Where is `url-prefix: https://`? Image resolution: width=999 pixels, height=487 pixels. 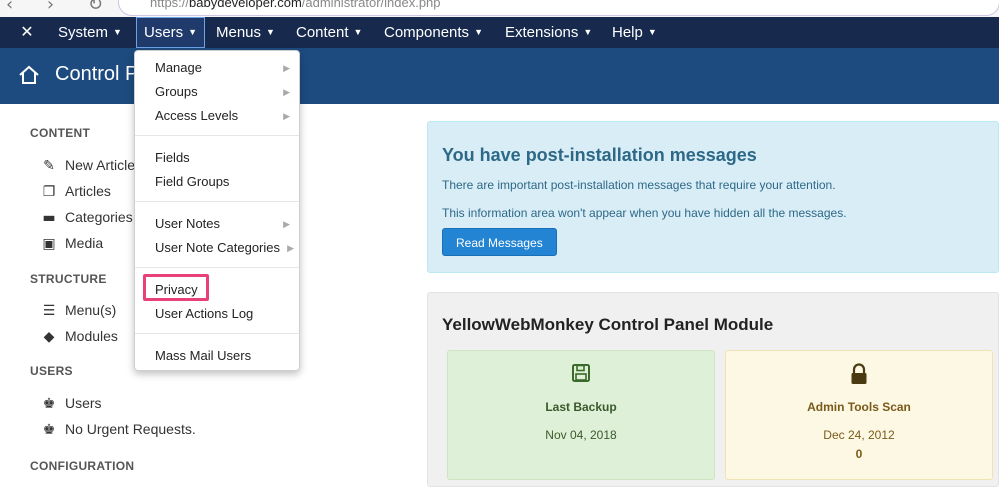
url-prefix: https:// is located at coordinates (170, 5).